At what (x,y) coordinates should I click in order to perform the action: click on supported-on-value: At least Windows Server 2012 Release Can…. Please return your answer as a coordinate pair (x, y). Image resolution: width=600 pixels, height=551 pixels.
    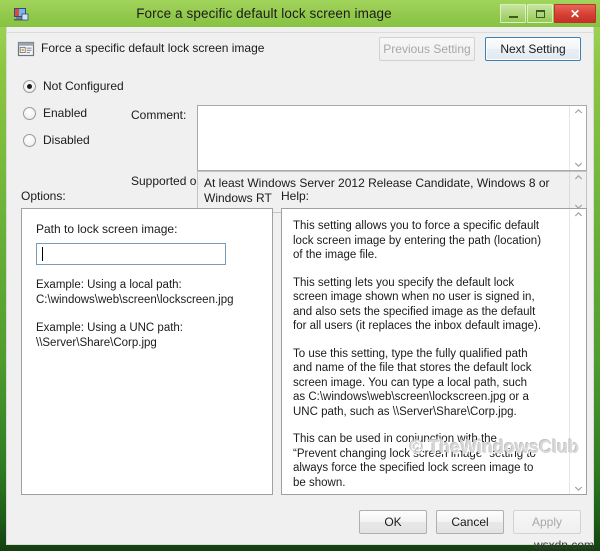
    Looking at the image, I should click on (377, 190).